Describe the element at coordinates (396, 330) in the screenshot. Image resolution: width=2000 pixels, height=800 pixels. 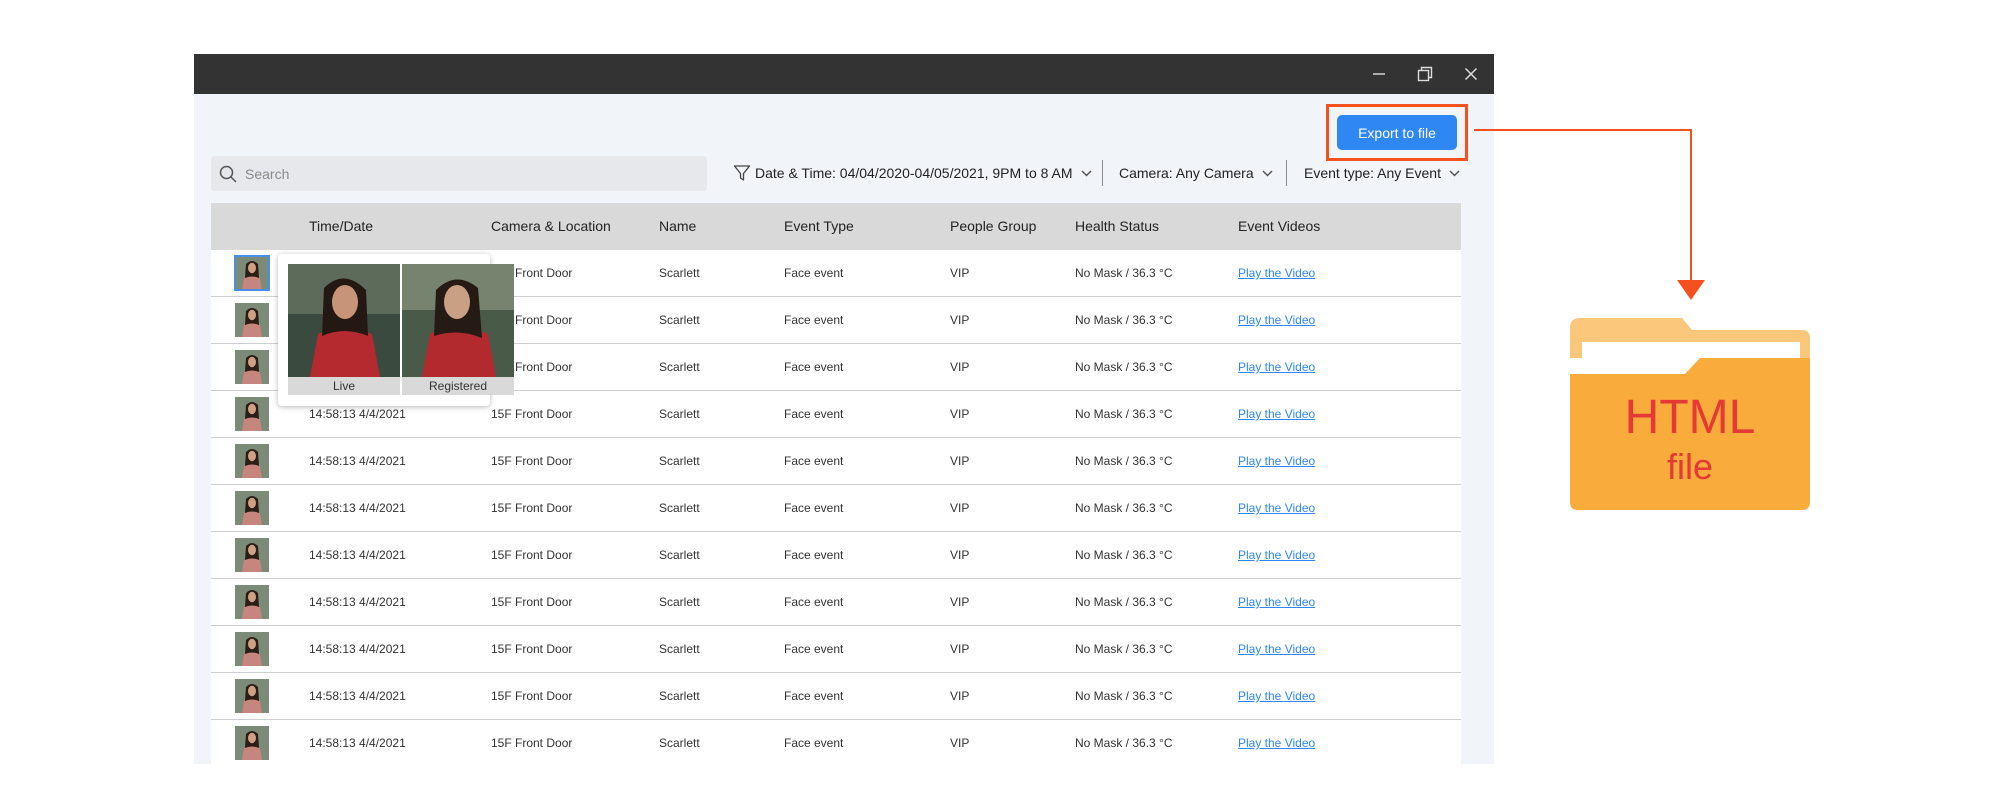
I see `snapshot-compare-popup: Live Registered` at that location.